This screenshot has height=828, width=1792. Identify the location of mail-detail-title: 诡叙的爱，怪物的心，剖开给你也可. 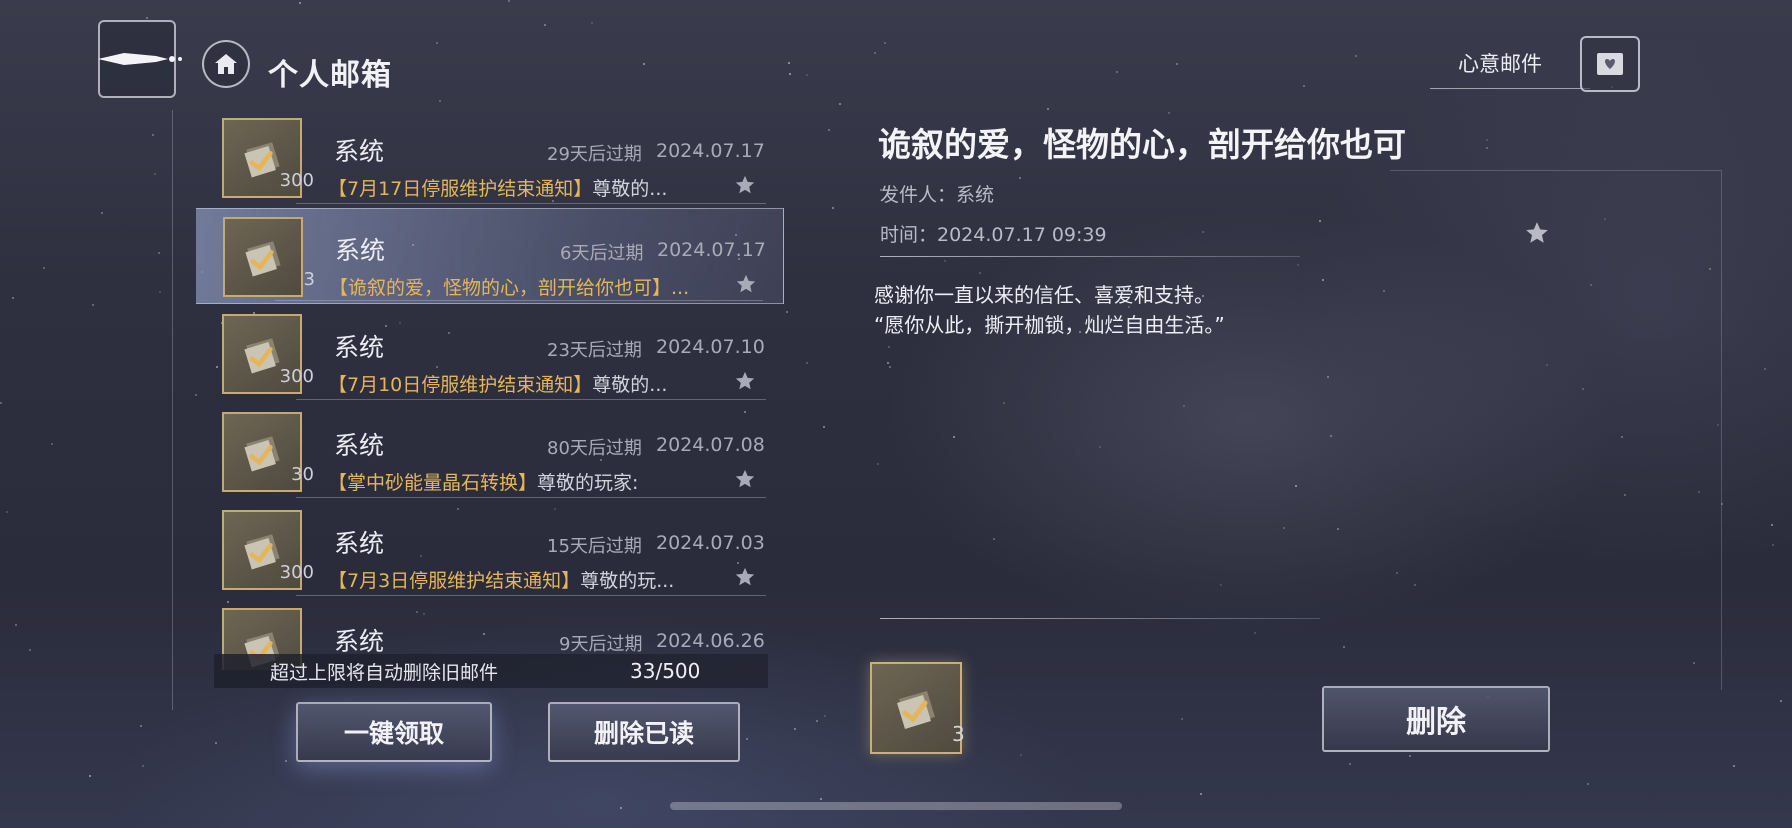
(1142, 144).